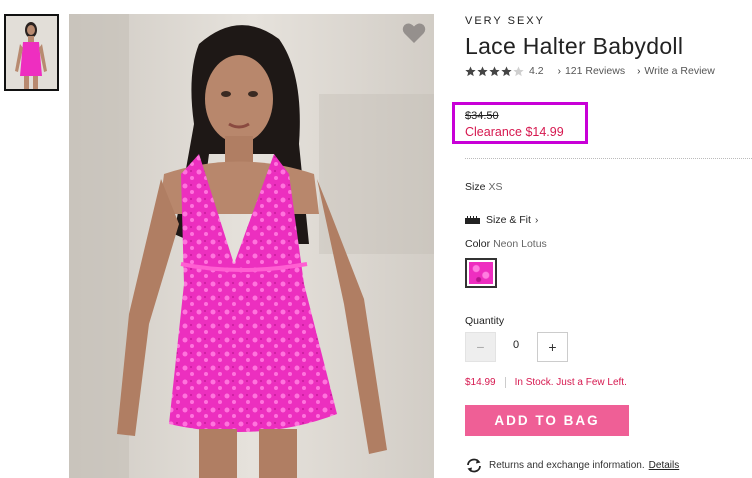  I want to click on returns-details-link: Details, so click(664, 465).